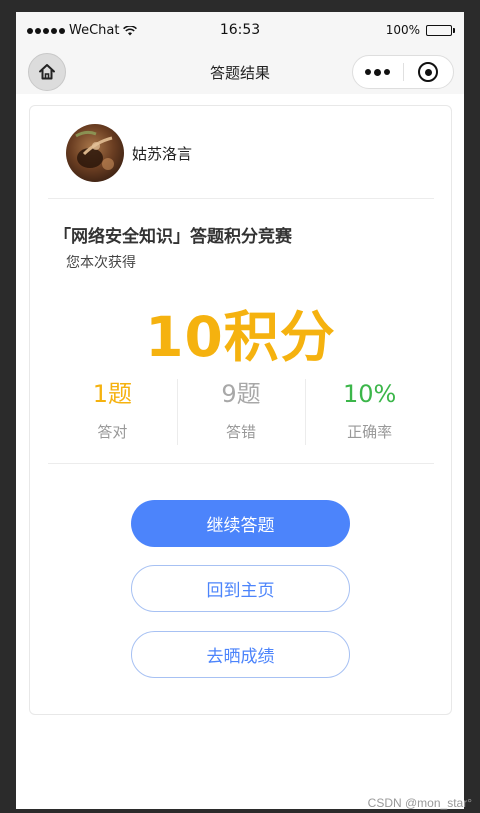 This screenshot has height=813, width=480. I want to click on earned-label: 您本次获得, so click(101, 263).